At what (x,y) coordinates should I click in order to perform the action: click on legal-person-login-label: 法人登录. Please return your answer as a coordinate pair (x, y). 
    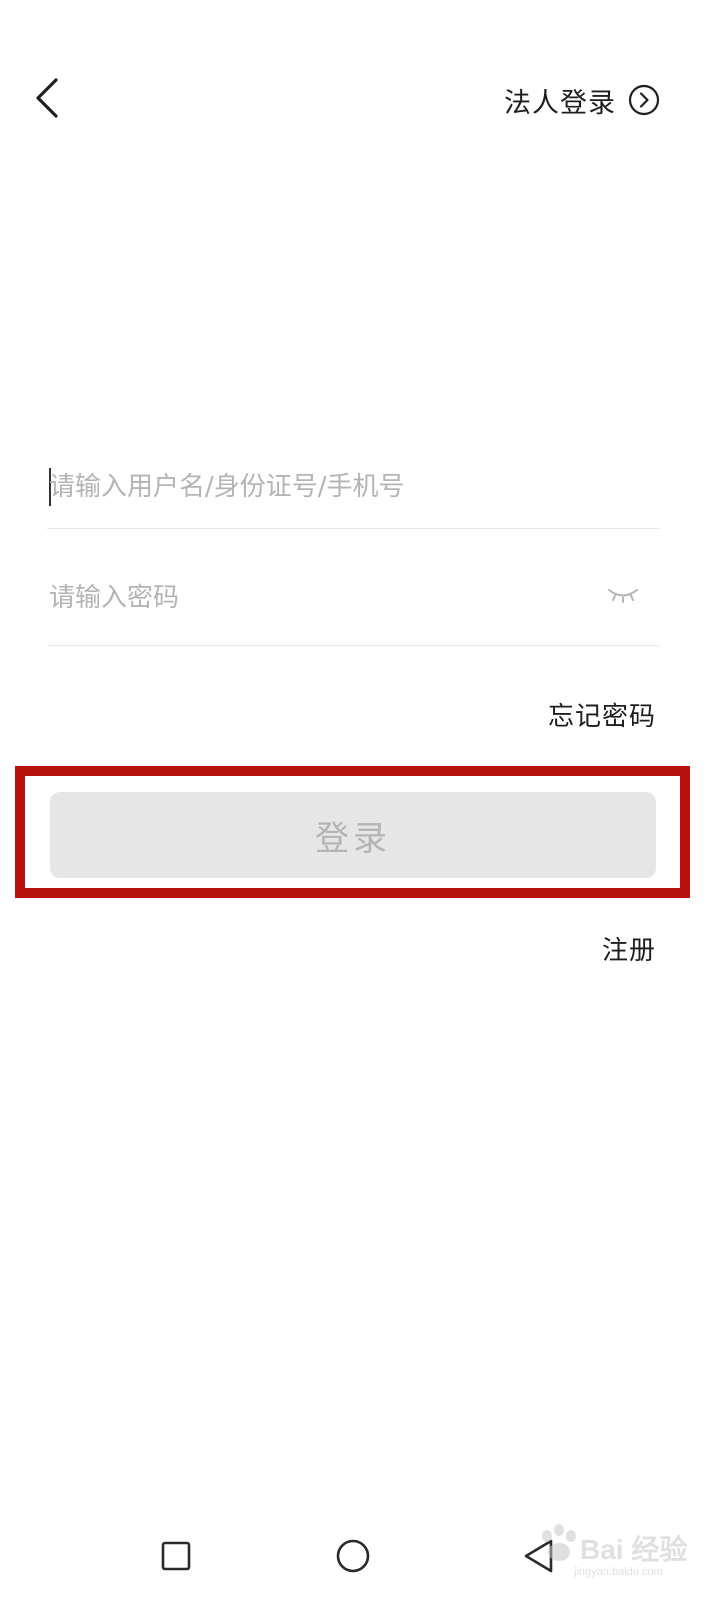
    Looking at the image, I should click on (560, 103).